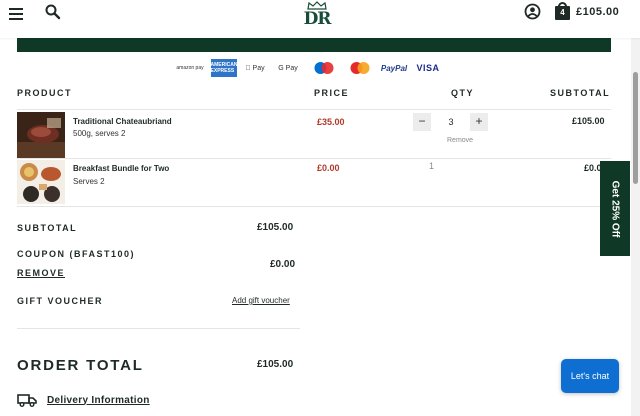  Describe the element at coordinates (41, 135) in the screenshot. I see `product-image-chateaubriand` at that location.